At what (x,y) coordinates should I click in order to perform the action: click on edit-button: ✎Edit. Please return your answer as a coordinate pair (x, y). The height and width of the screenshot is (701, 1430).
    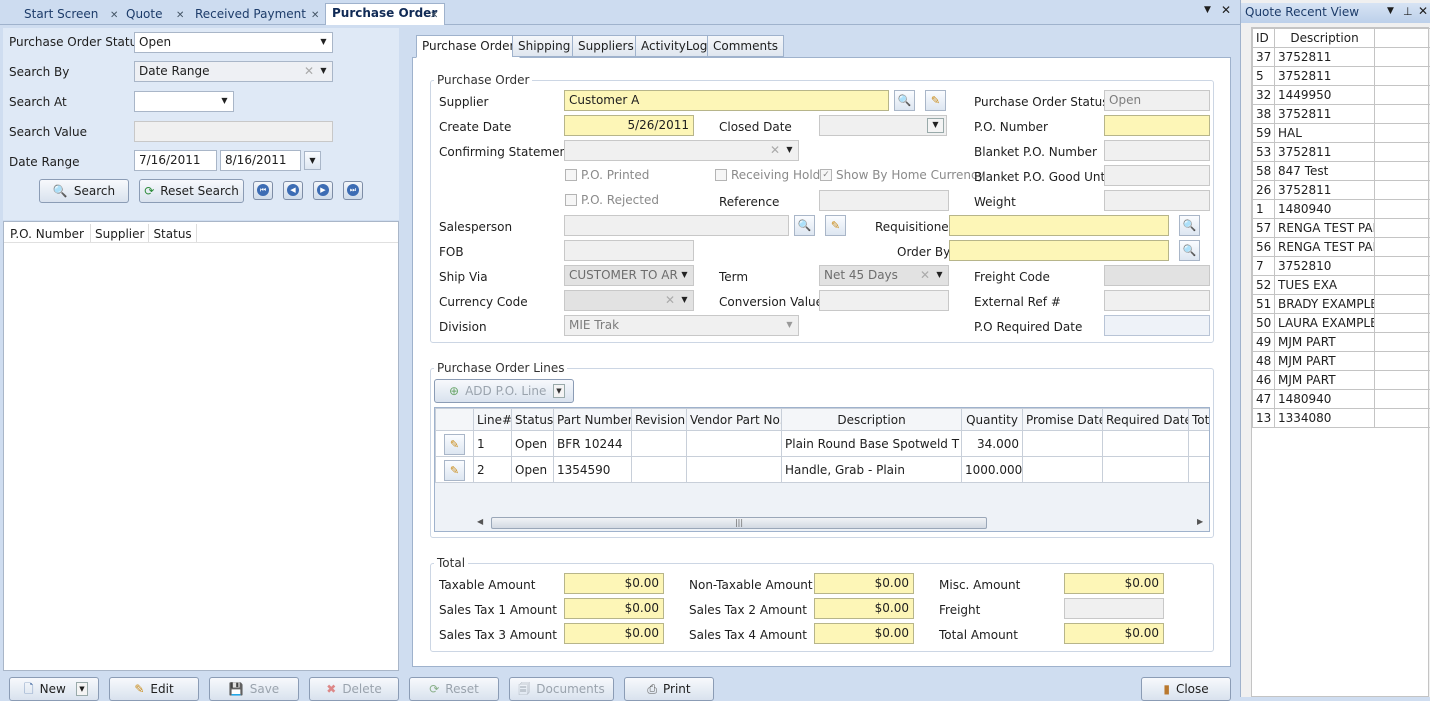
    Looking at the image, I should click on (154, 689).